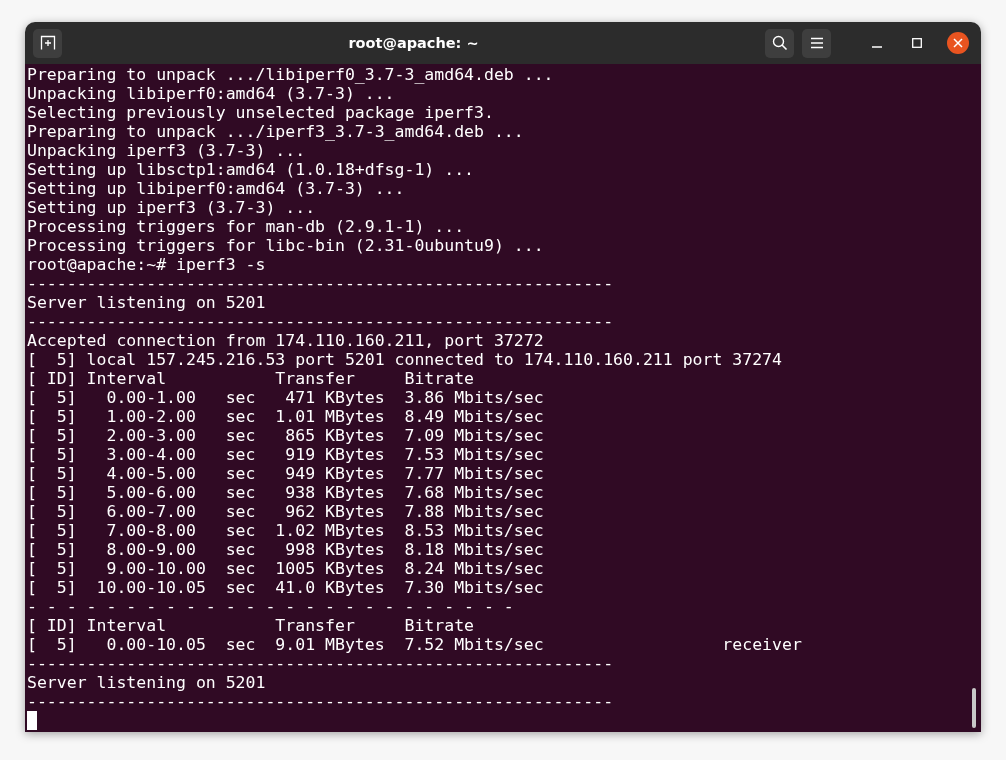  Describe the element at coordinates (286, 454) in the screenshot. I see `terminal-line: [ 5] 3.00-4.00 sec 919 KBytes 7.53 Mbits/sec` at that location.